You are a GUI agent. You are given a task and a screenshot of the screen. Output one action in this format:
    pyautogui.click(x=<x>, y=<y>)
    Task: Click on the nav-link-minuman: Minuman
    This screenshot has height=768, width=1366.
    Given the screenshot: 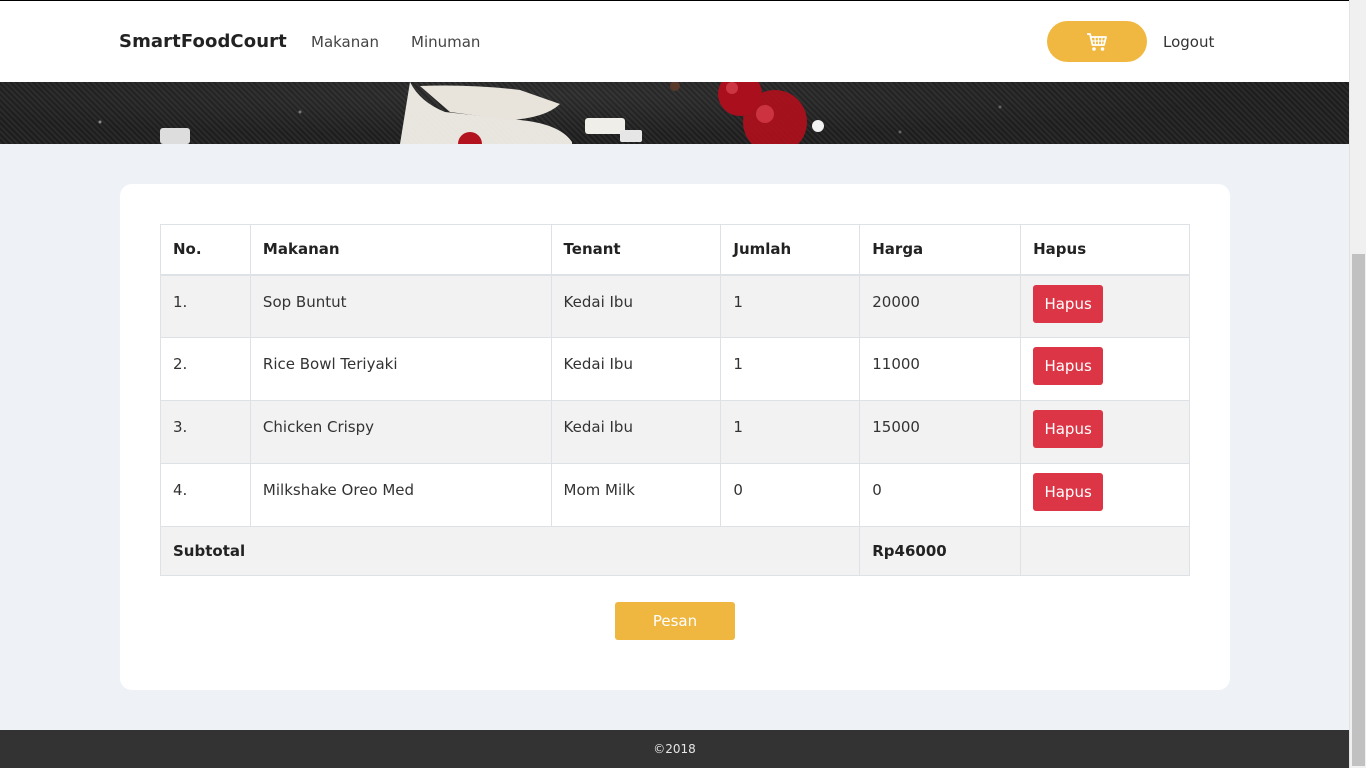 What is the action you would take?
    pyautogui.click(x=445, y=42)
    